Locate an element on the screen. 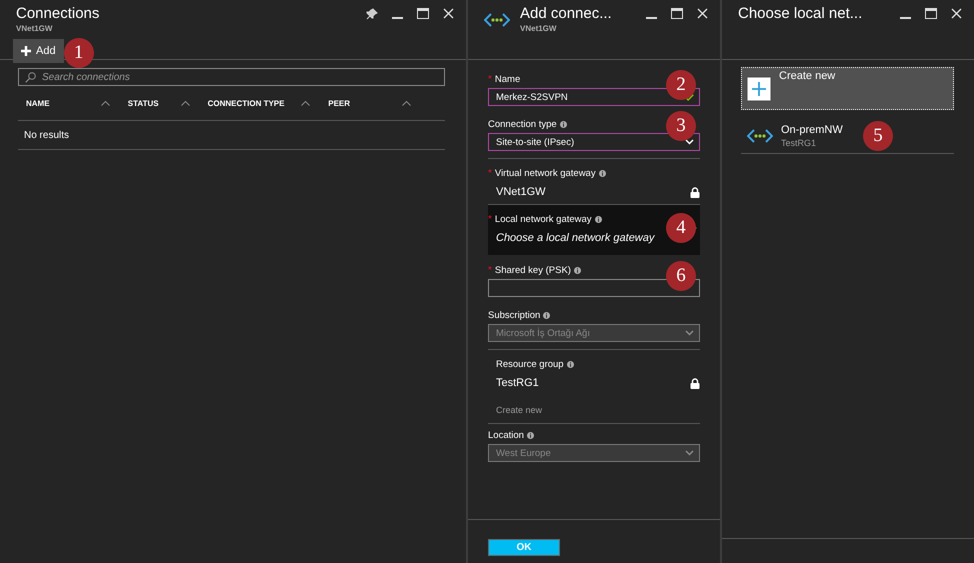 The height and width of the screenshot is (563, 974). picker-field: * Local network gateway Choose a local network gateway 4 is located at coordinates (594, 230).